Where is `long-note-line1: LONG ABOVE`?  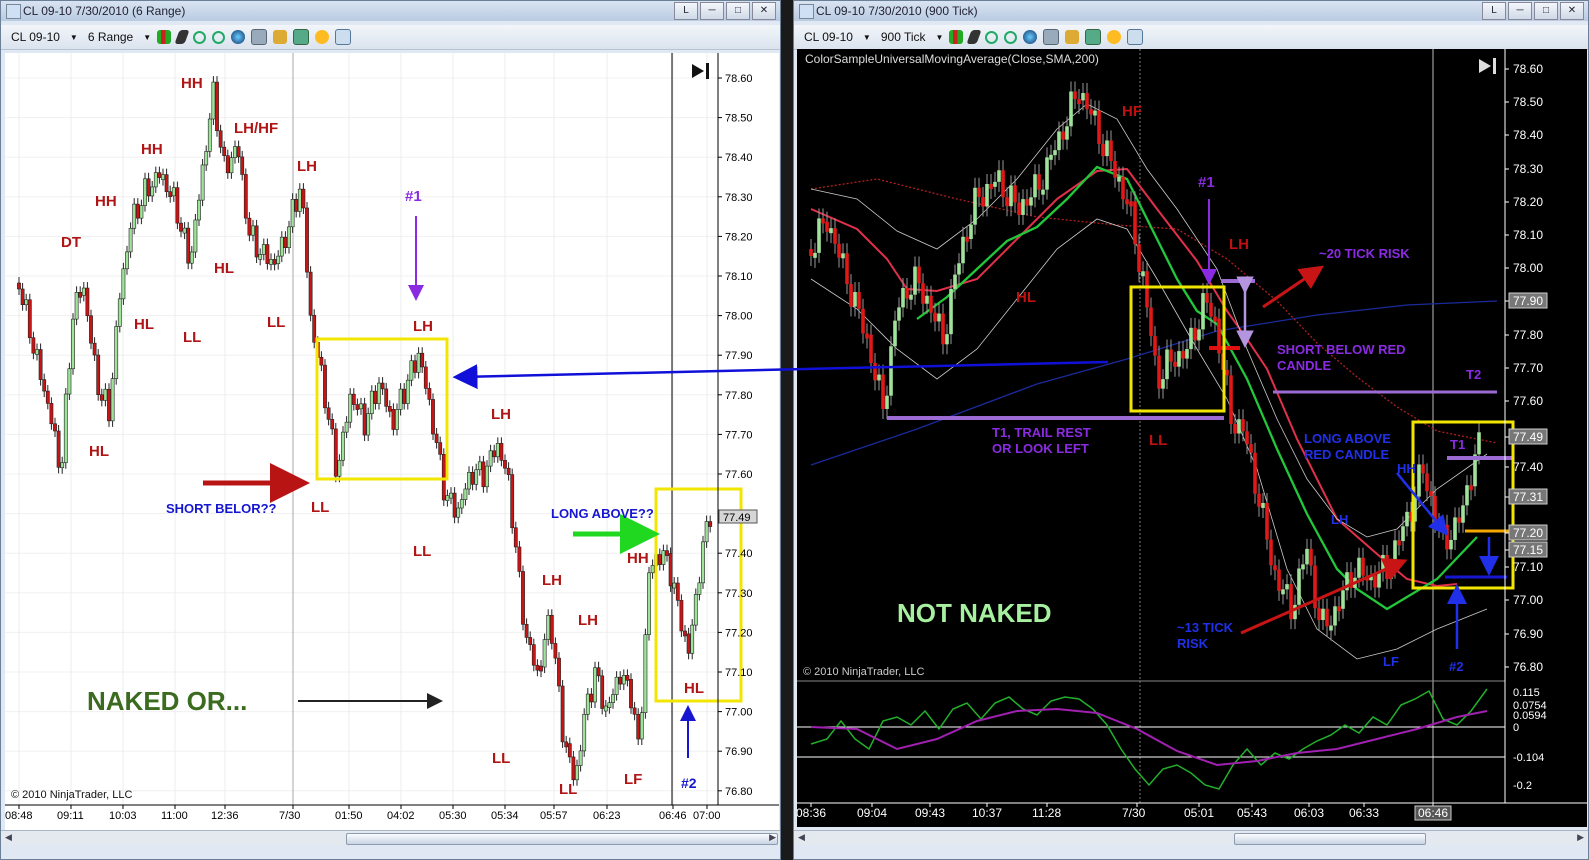 long-note-line1: LONG ABOVE is located at coordinates (1347, 438).